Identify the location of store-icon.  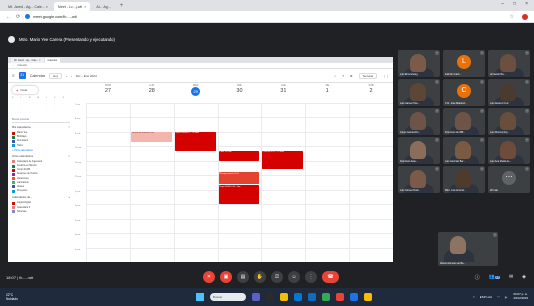
(312, 297).